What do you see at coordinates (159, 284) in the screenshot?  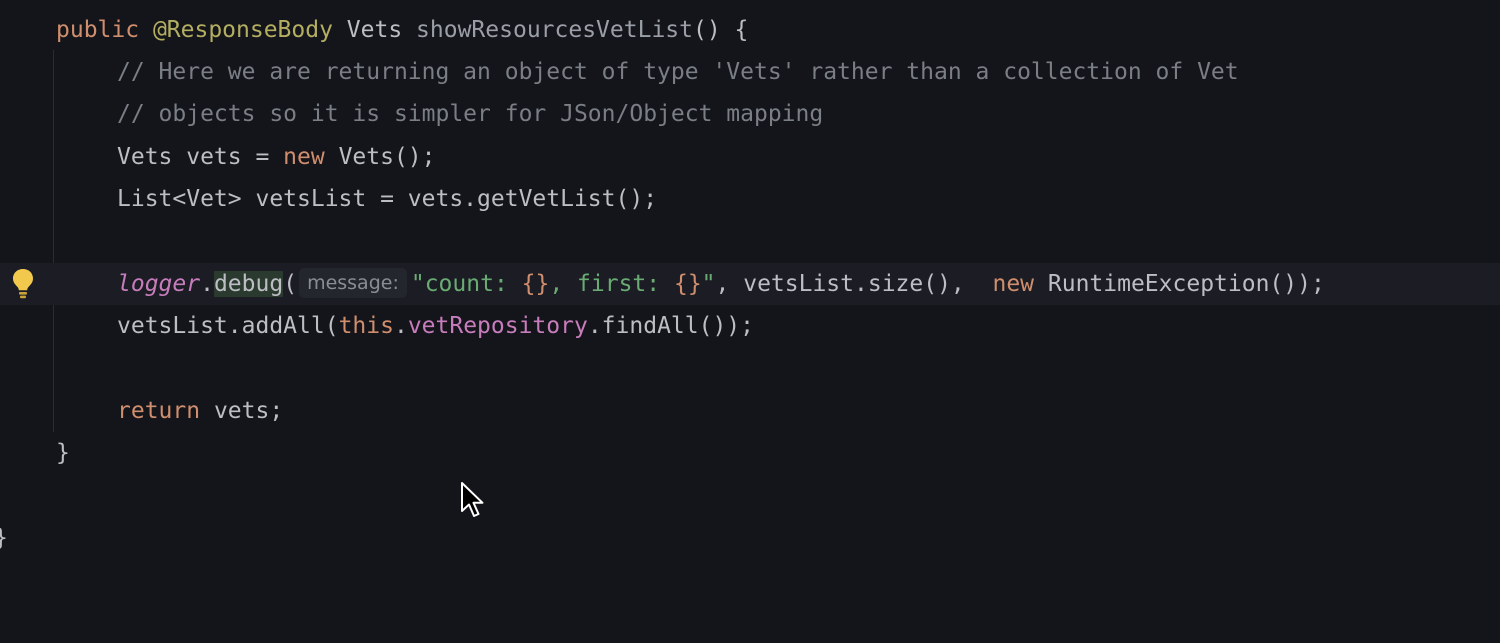 I see `logger-field: logger` at bounding box center [159, 284].